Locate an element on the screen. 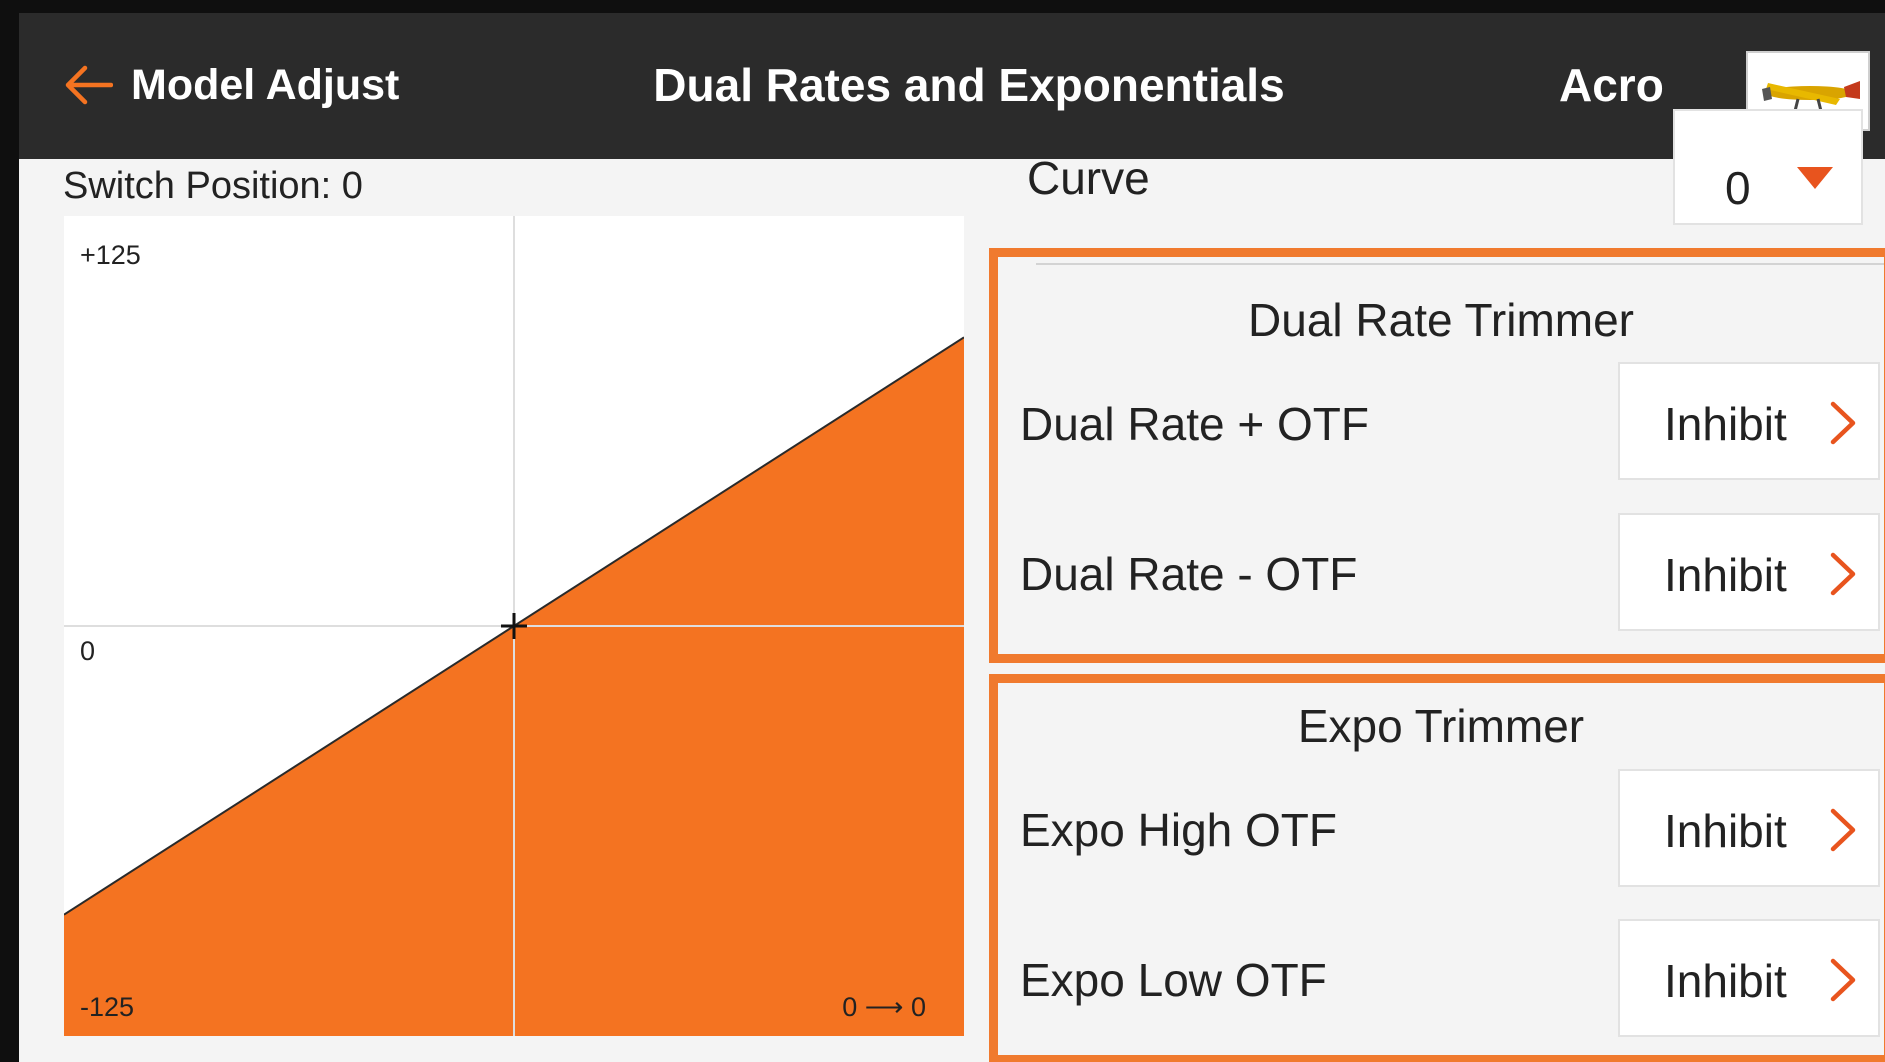 Image resolution: width=1885 pixels, height=1062 pixels. dual-rate-trimmer-title: Dual Rate Trimmer is located at coordinates (1441, 320).